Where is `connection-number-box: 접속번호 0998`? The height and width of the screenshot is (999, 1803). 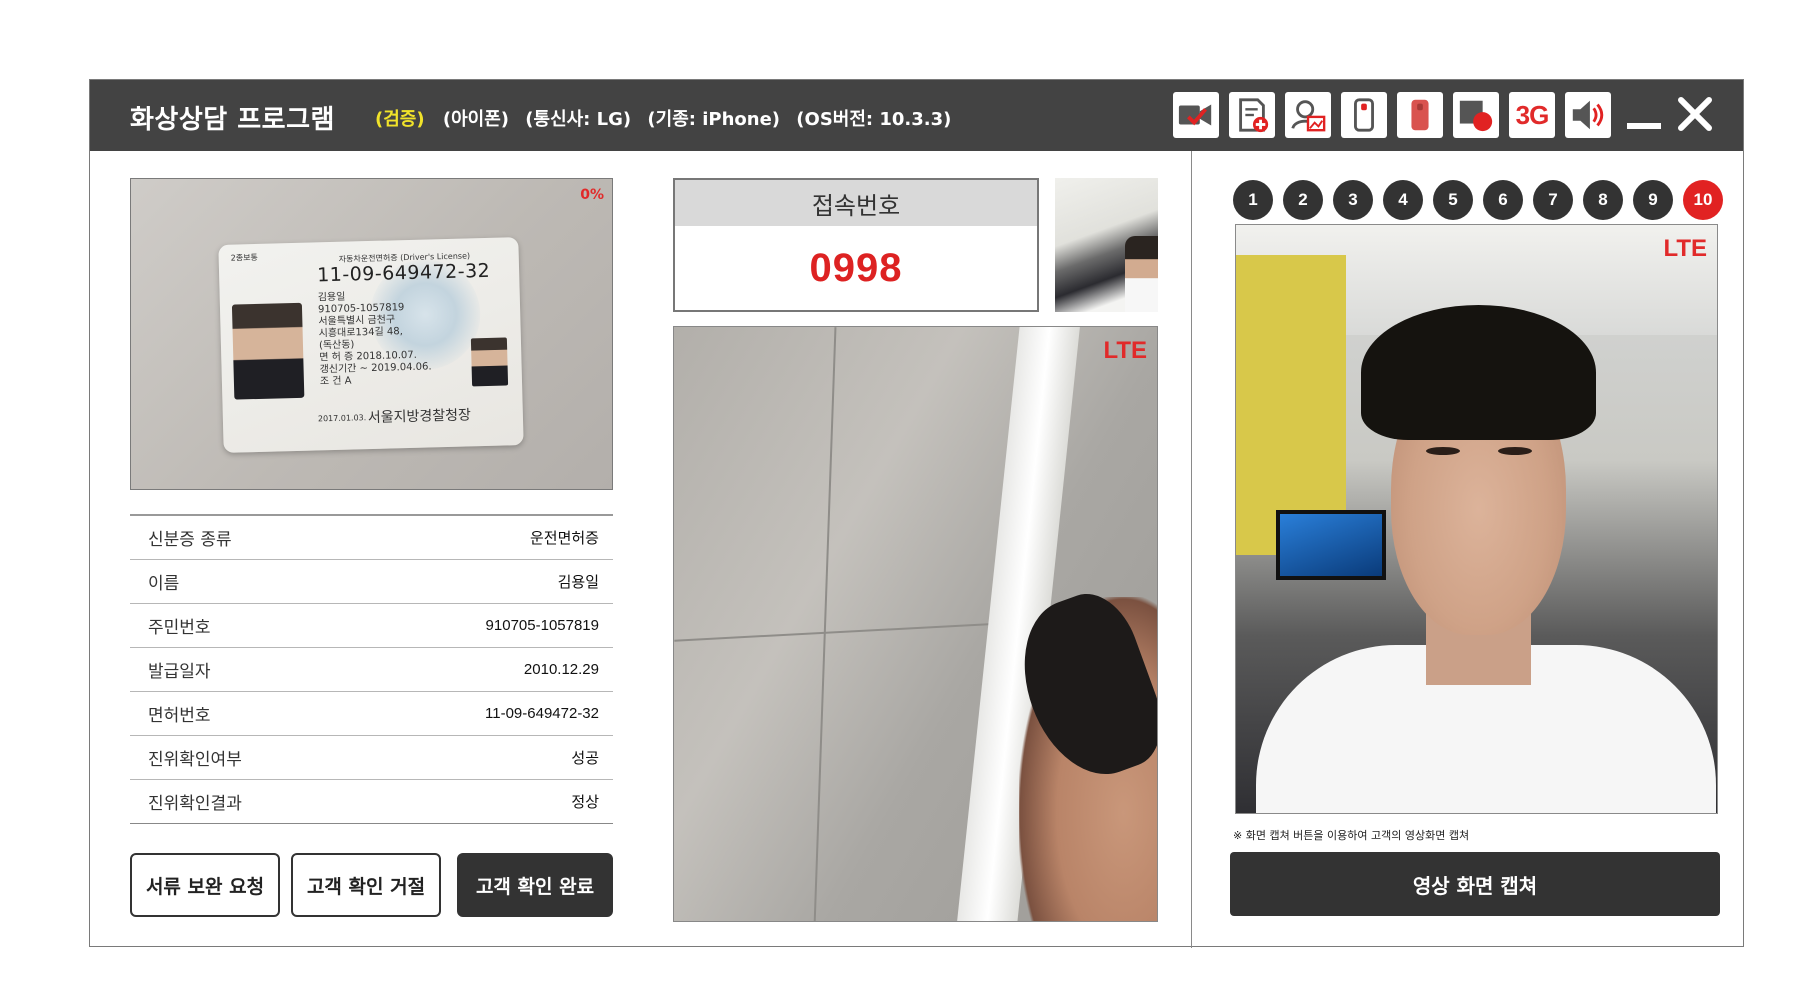
connection-number-box: 접속번호 0998 is located at coordinates (856, 245).